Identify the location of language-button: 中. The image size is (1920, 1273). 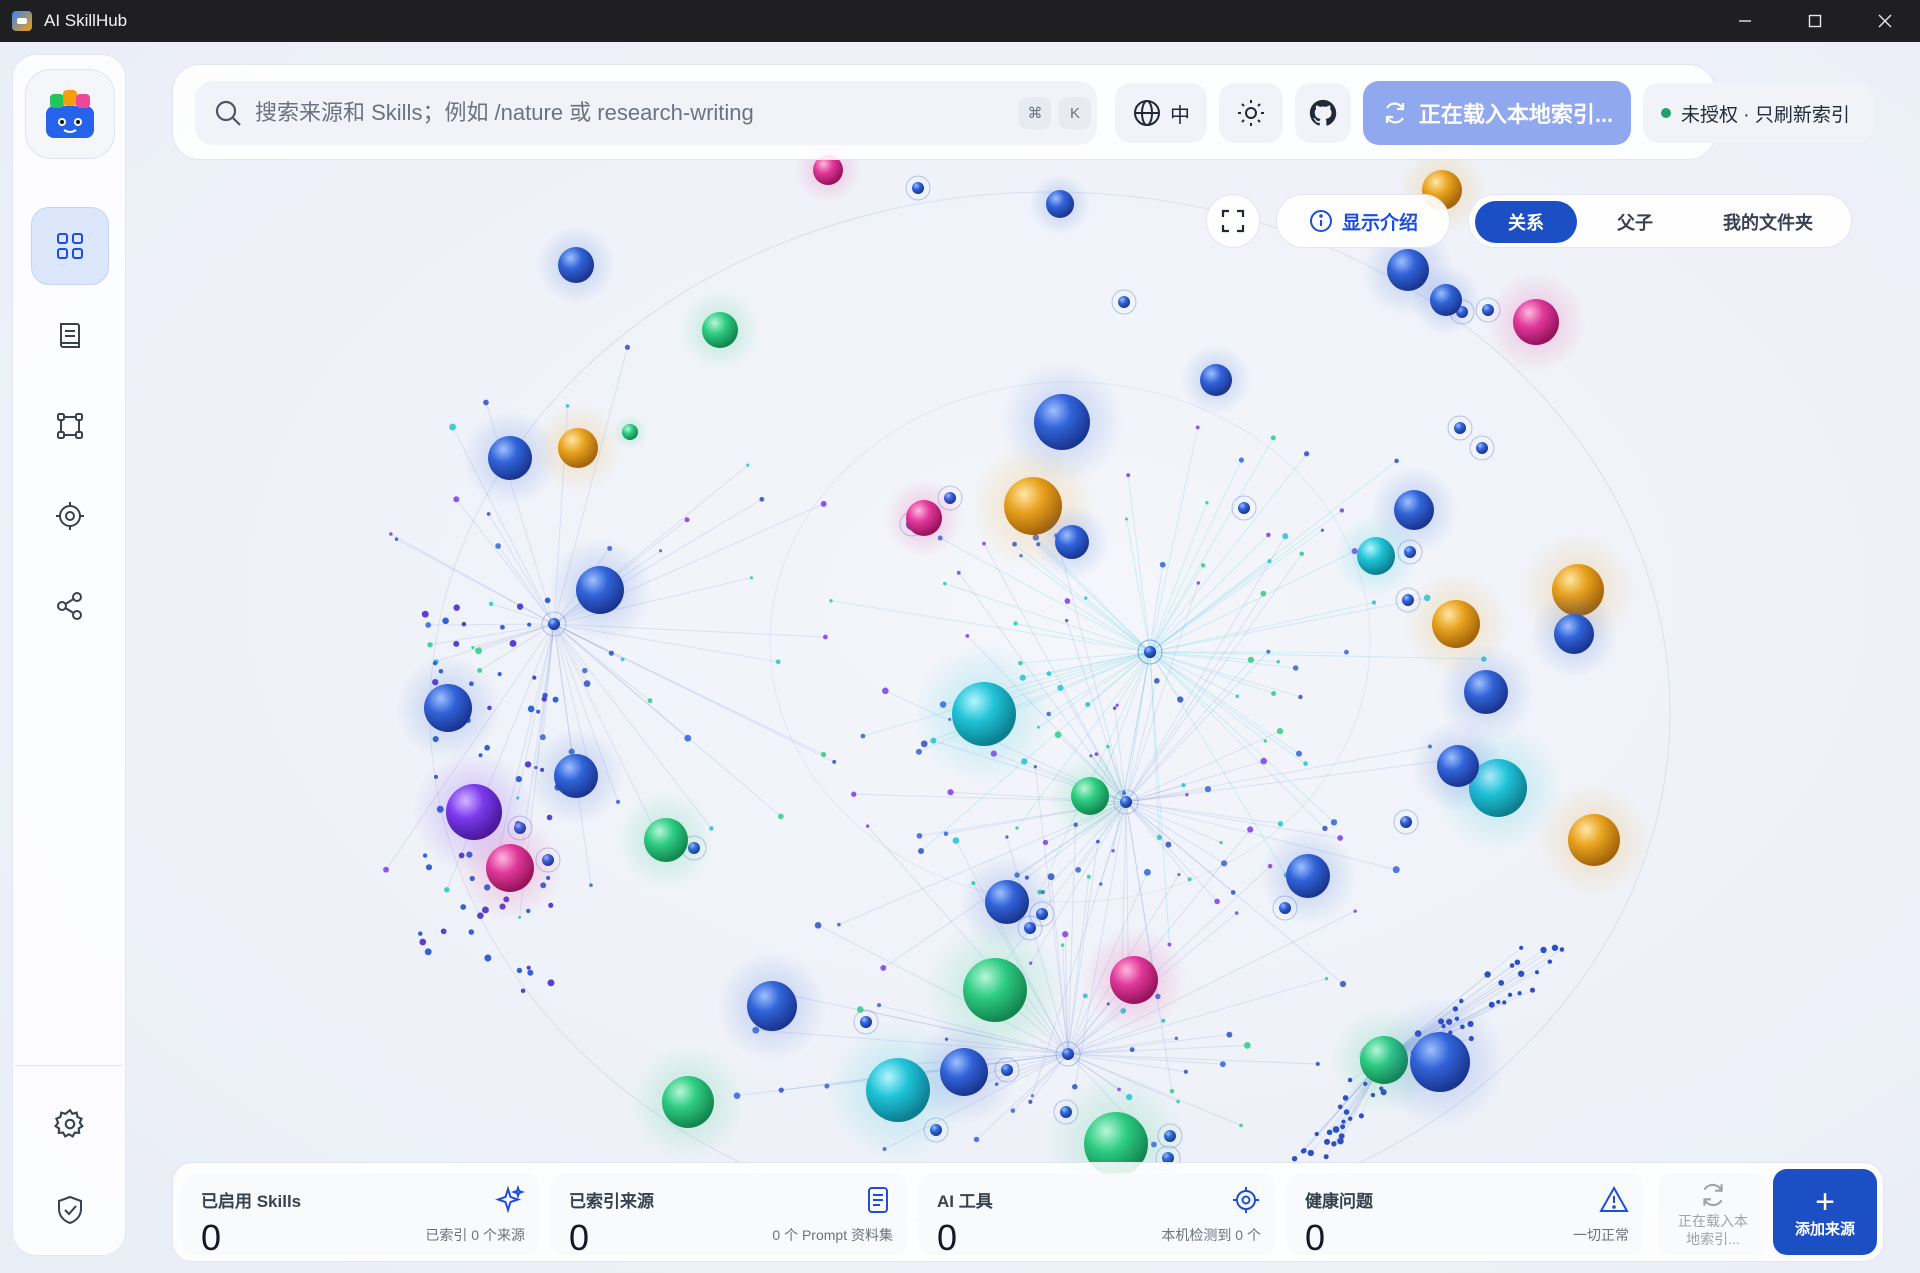
(1161, 113).